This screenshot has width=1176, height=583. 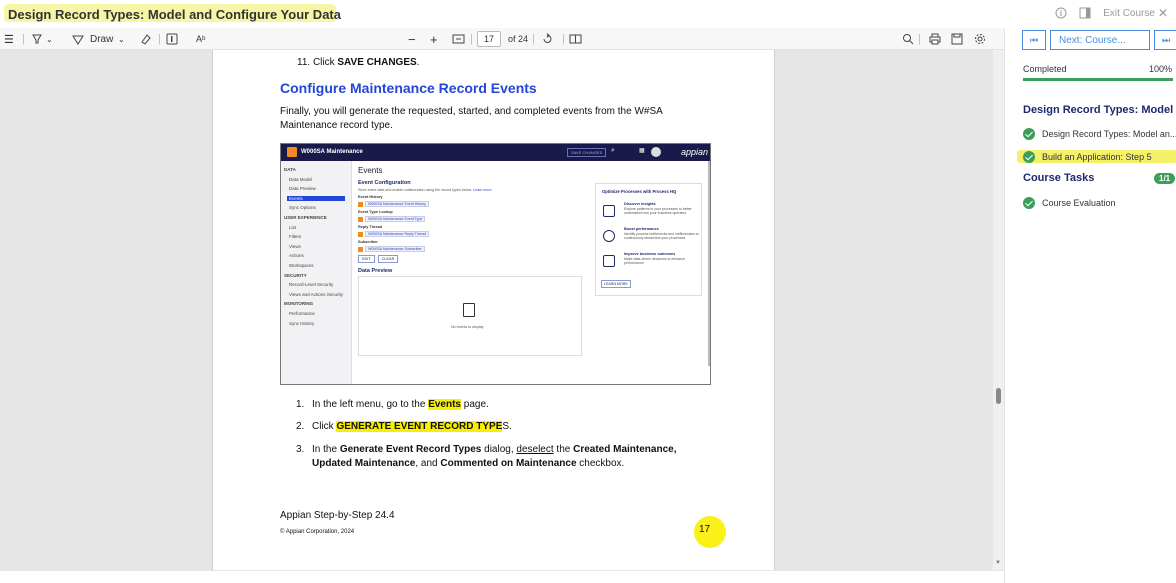 I want to click on list-item-post: S., so click(x=507, y=426).